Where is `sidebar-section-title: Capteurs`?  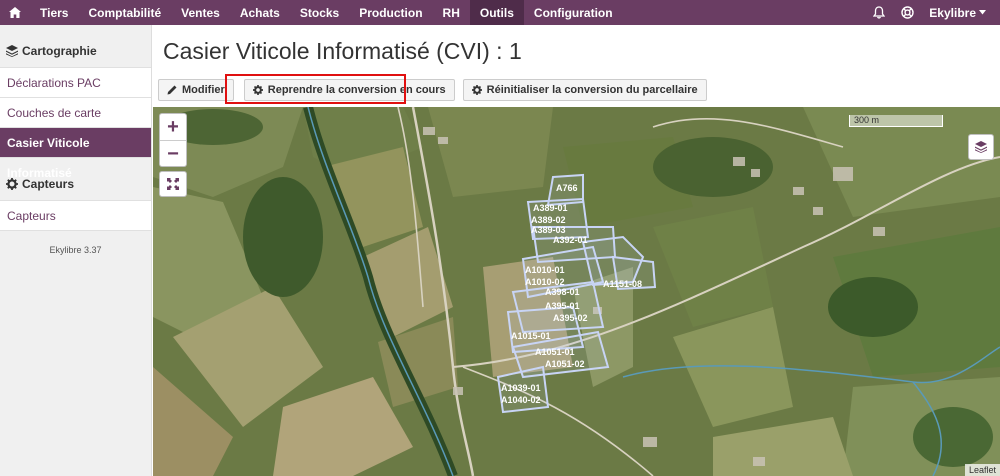 sidebar-section-title: Capteurs is located at coordinates (48, 184).